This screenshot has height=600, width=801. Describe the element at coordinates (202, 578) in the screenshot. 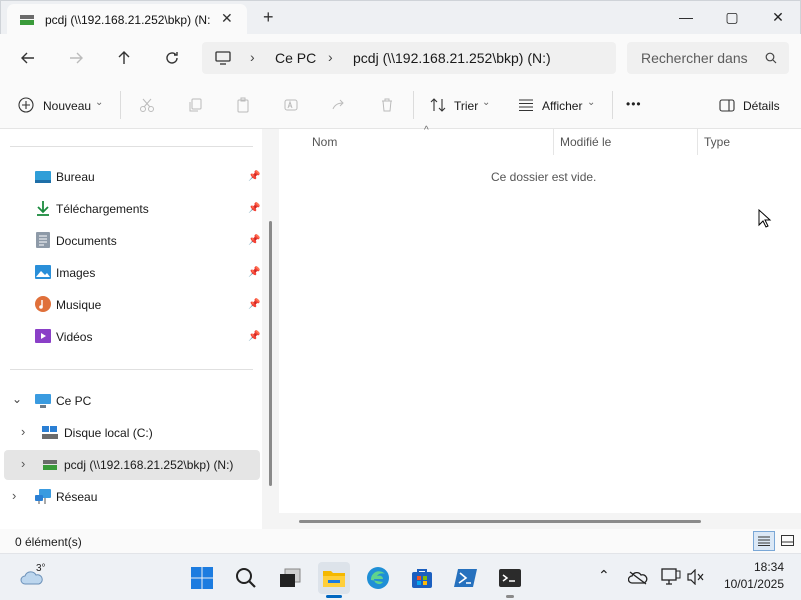

I see `start-button` at that location.